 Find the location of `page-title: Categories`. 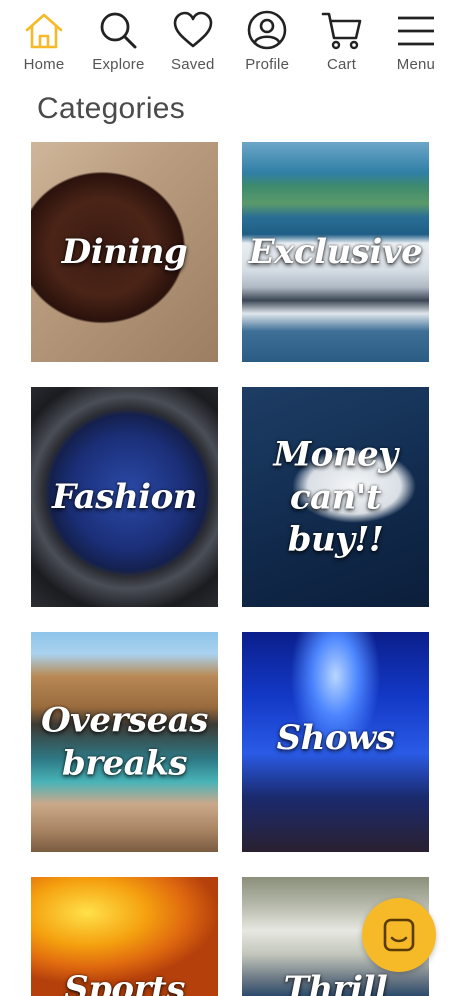

page-title: Categories is located at coordinates (111, 108).